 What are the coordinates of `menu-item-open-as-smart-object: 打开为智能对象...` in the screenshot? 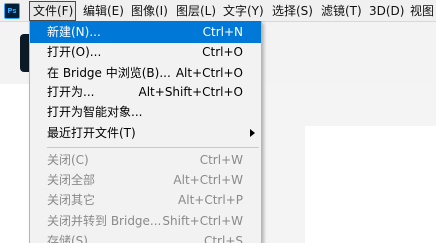 It's located at (145, 112).